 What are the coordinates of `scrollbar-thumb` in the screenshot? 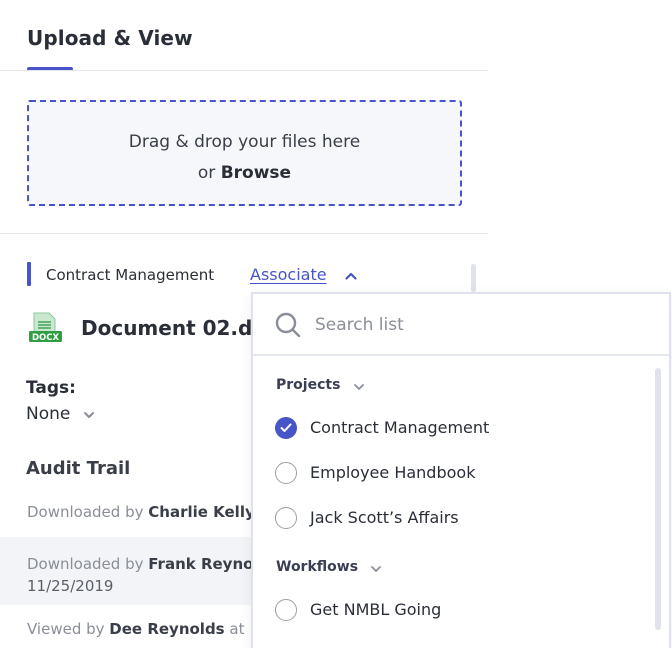 It's located at (473, 278).